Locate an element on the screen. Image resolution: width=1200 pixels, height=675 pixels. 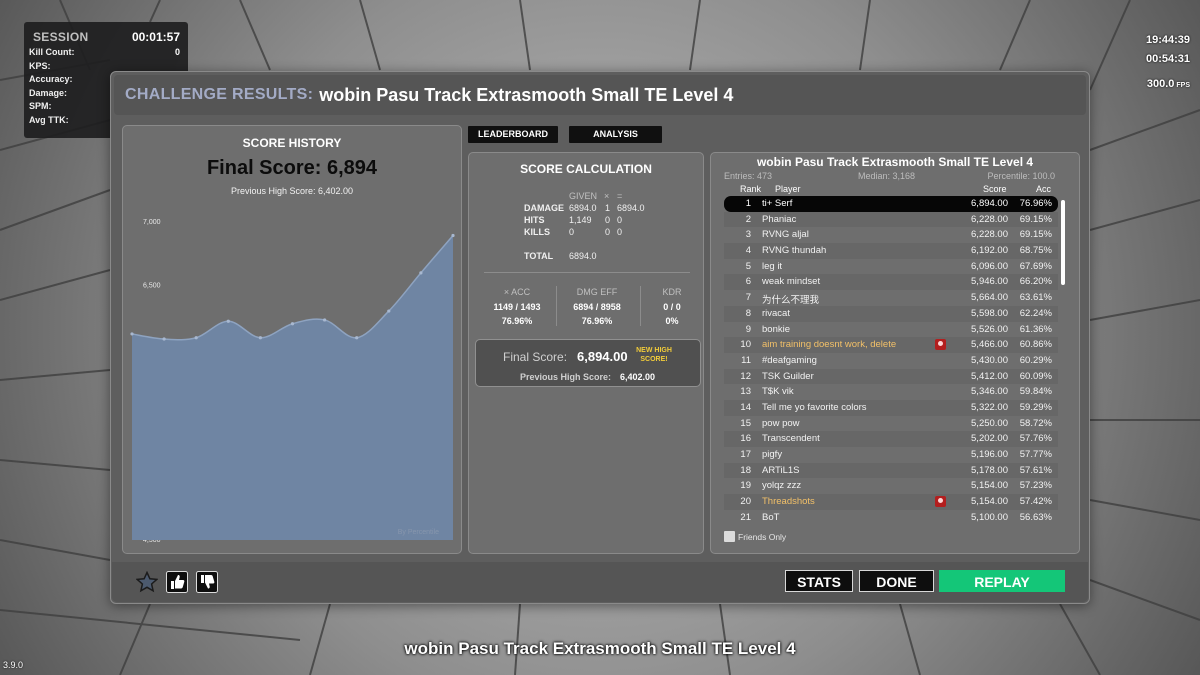
leaderboard-entries: Entries: 473 is located at coordinates (748, 176).